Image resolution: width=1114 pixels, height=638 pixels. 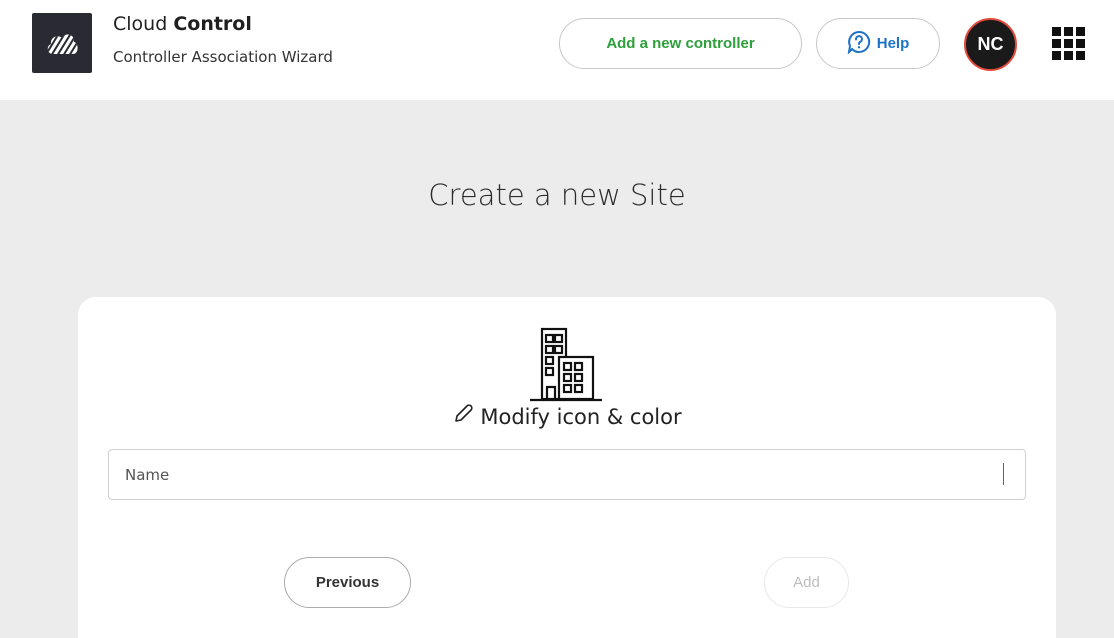 I want to click on pencil-icon, so click(x=463, y=416).